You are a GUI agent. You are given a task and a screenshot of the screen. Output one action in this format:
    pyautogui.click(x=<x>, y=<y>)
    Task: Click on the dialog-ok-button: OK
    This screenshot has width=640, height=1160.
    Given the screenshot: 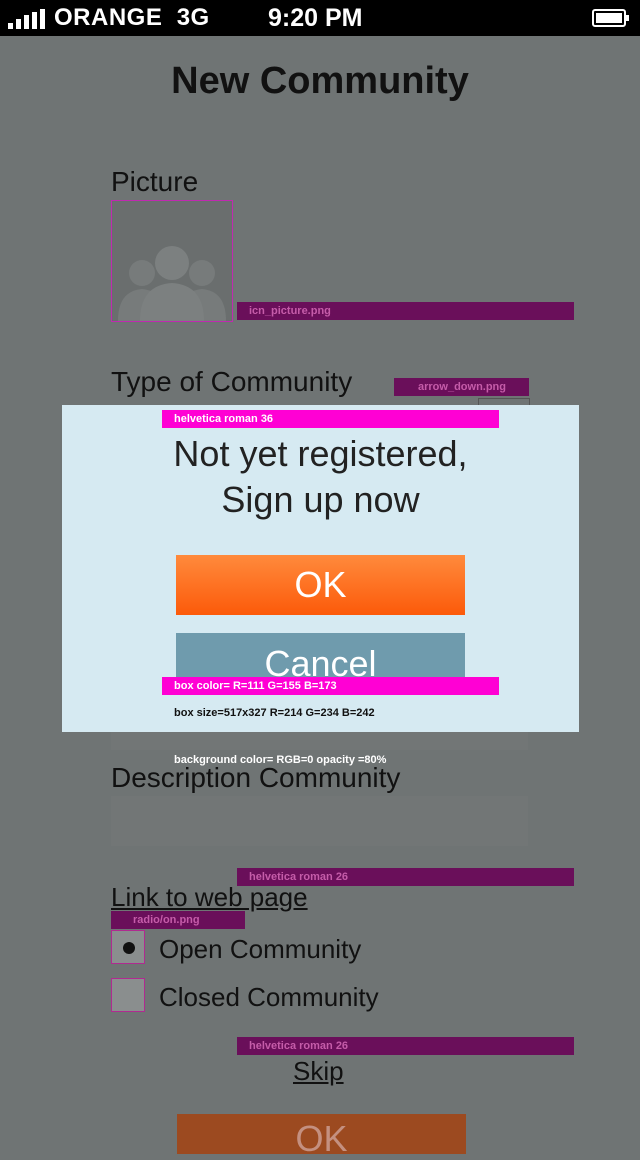 What is the action you would take?
    pyautogui.click(x=320, y=585)
    